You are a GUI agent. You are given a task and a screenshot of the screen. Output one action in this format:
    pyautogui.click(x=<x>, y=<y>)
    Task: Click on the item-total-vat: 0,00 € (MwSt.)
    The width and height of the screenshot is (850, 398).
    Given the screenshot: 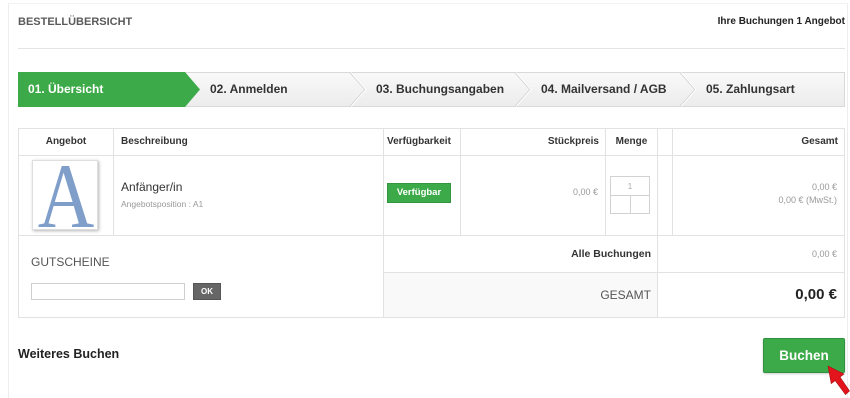 What is the action you would take?
    pyautogui.click(x=807, y=200)
    